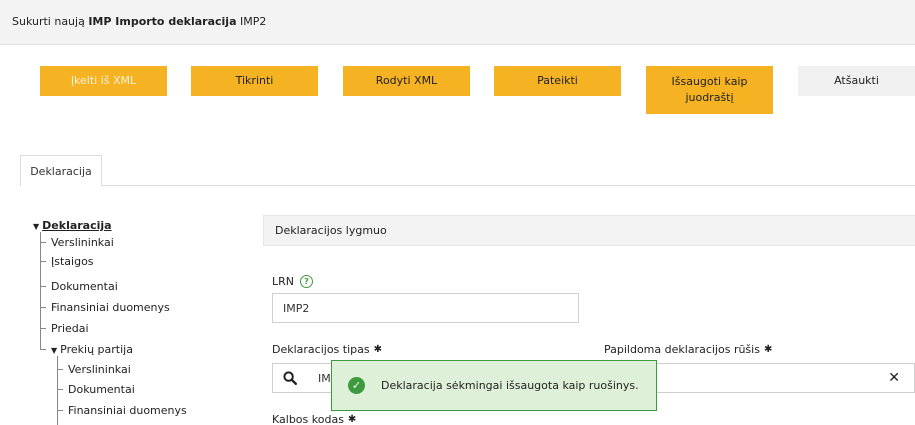 This screenshot has width=915, height=425. Describe the element at coordinates (425, 308) in the screenshot. I see `lrn-input: IMP2` at that location.